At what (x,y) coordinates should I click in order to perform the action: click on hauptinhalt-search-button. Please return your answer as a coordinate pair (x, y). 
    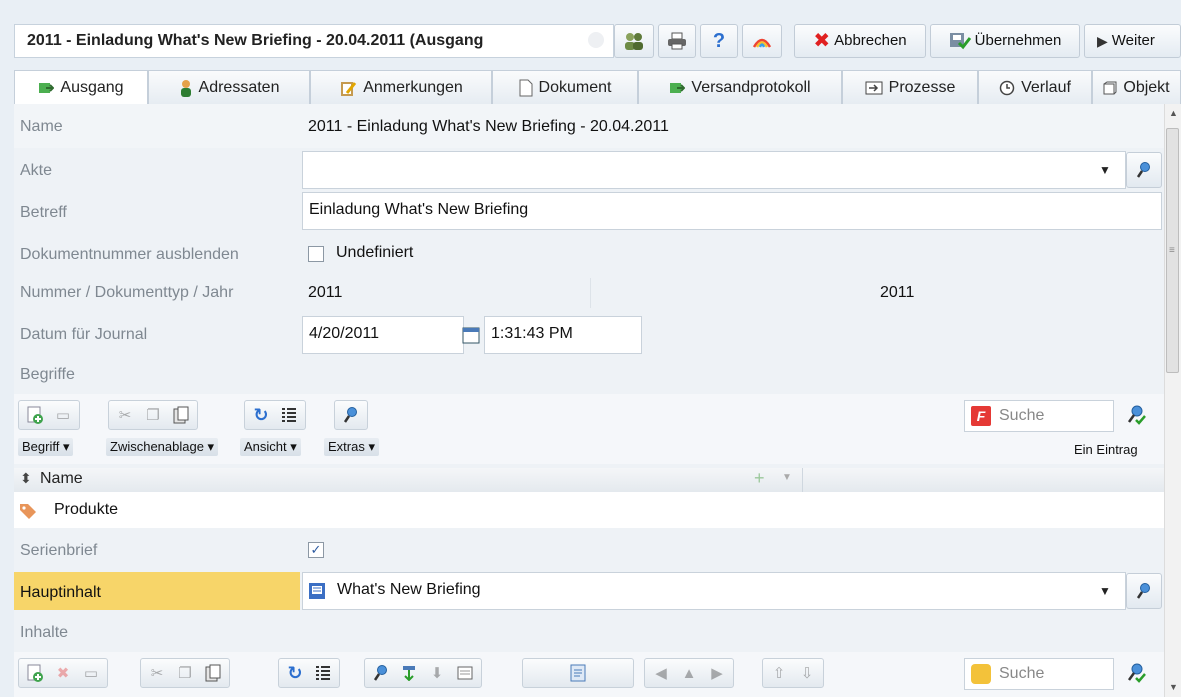
    Looking at the image, I should click on (1144, 591).